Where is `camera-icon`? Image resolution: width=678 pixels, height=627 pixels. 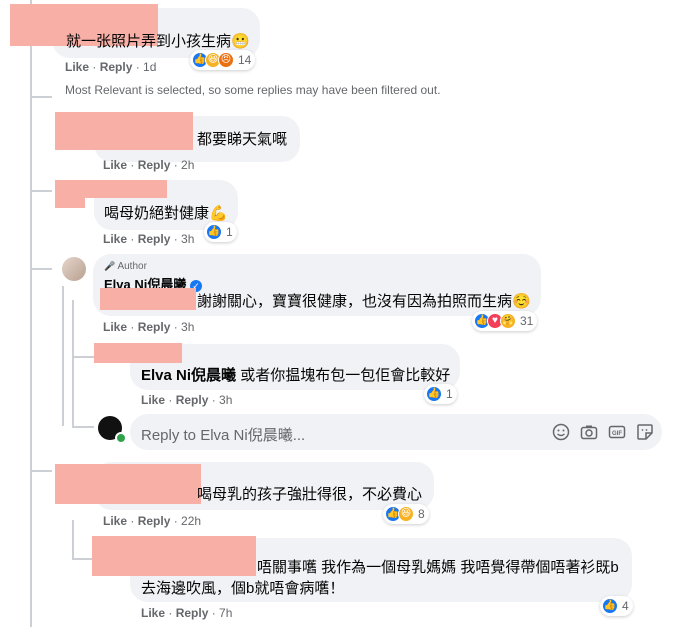
camera-icon is located at coordinates (589, 432).